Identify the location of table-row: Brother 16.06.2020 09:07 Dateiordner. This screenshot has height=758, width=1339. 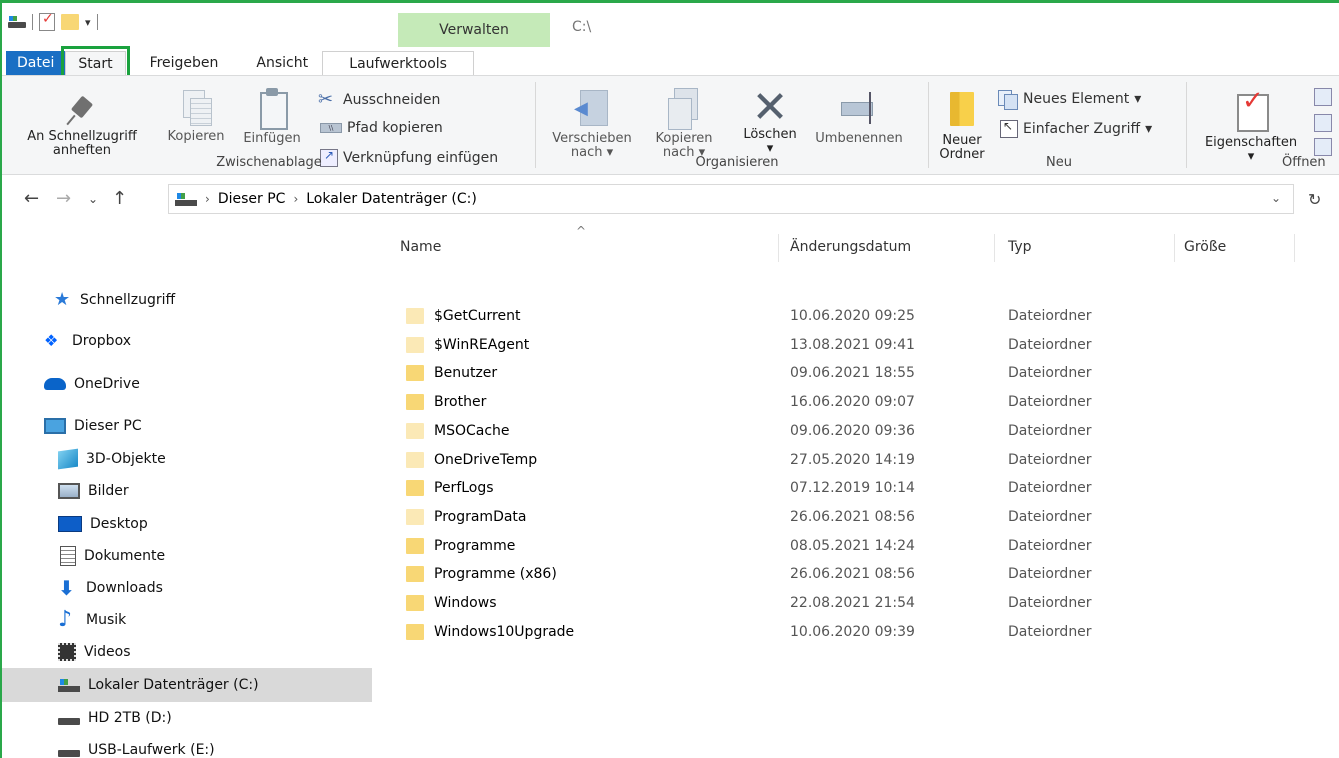
(844, 402).